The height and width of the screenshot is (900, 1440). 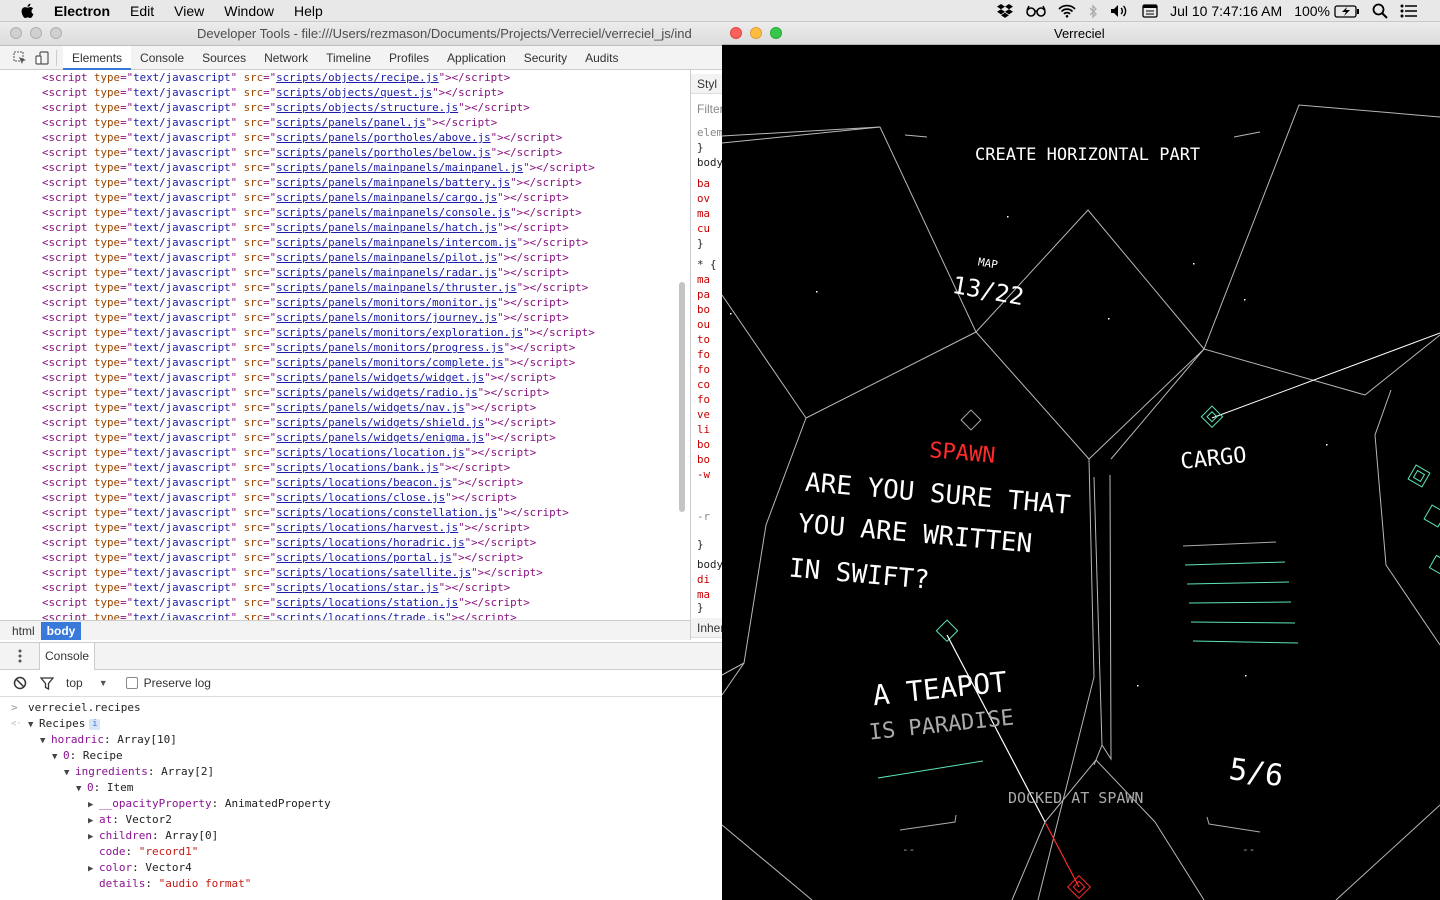 What do you see at coordinates (361, 868) in the screenshot?
I see `object-tree-row: ▶ color: Vector4` at bounding box center [361, 868].